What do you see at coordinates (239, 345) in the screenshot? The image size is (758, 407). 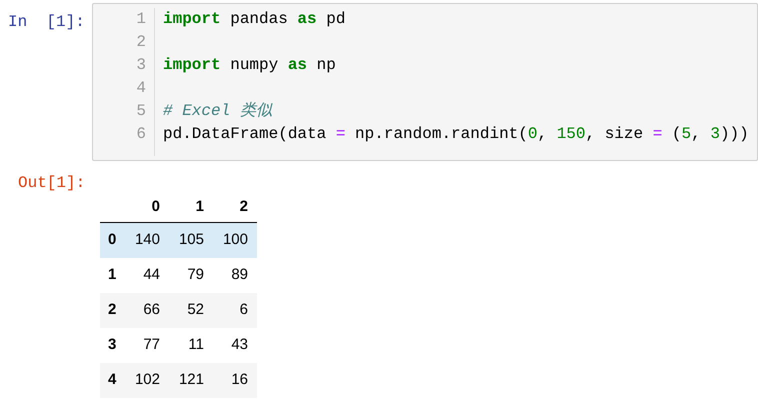 I see `table-cell-text: 43` at bounding box center [239, 345].